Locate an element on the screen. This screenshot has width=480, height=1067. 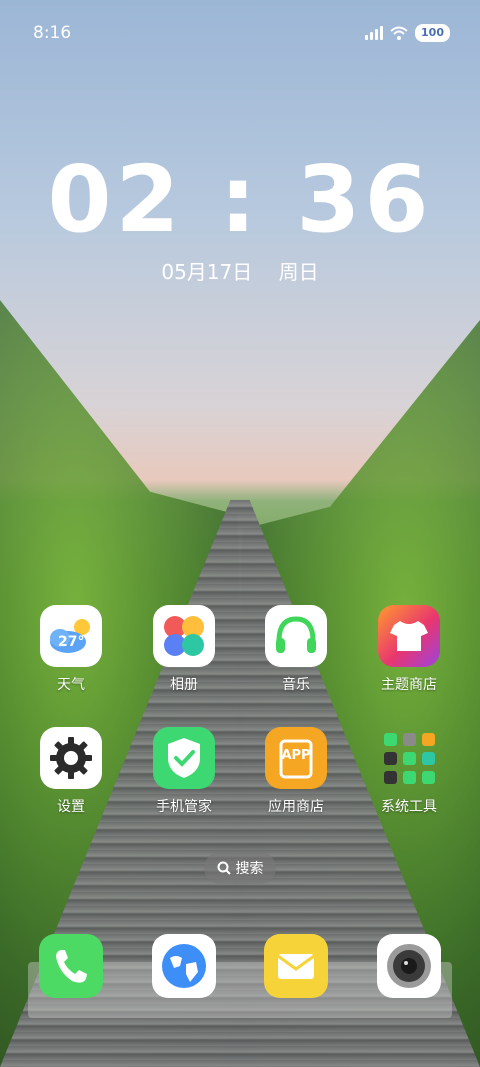
dock-camera is located at coordinates (409, 966).